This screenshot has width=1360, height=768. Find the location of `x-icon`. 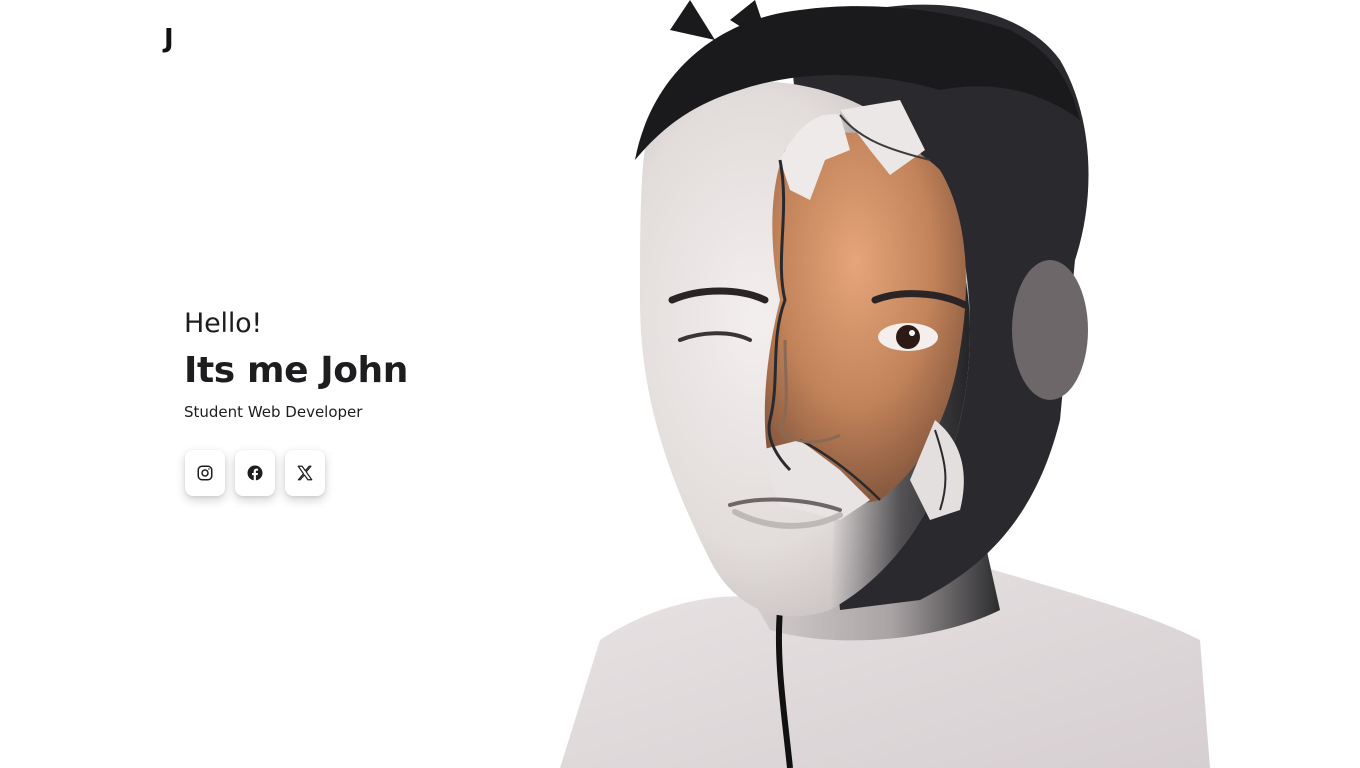

x-icon is located at coordinates (305, 473).